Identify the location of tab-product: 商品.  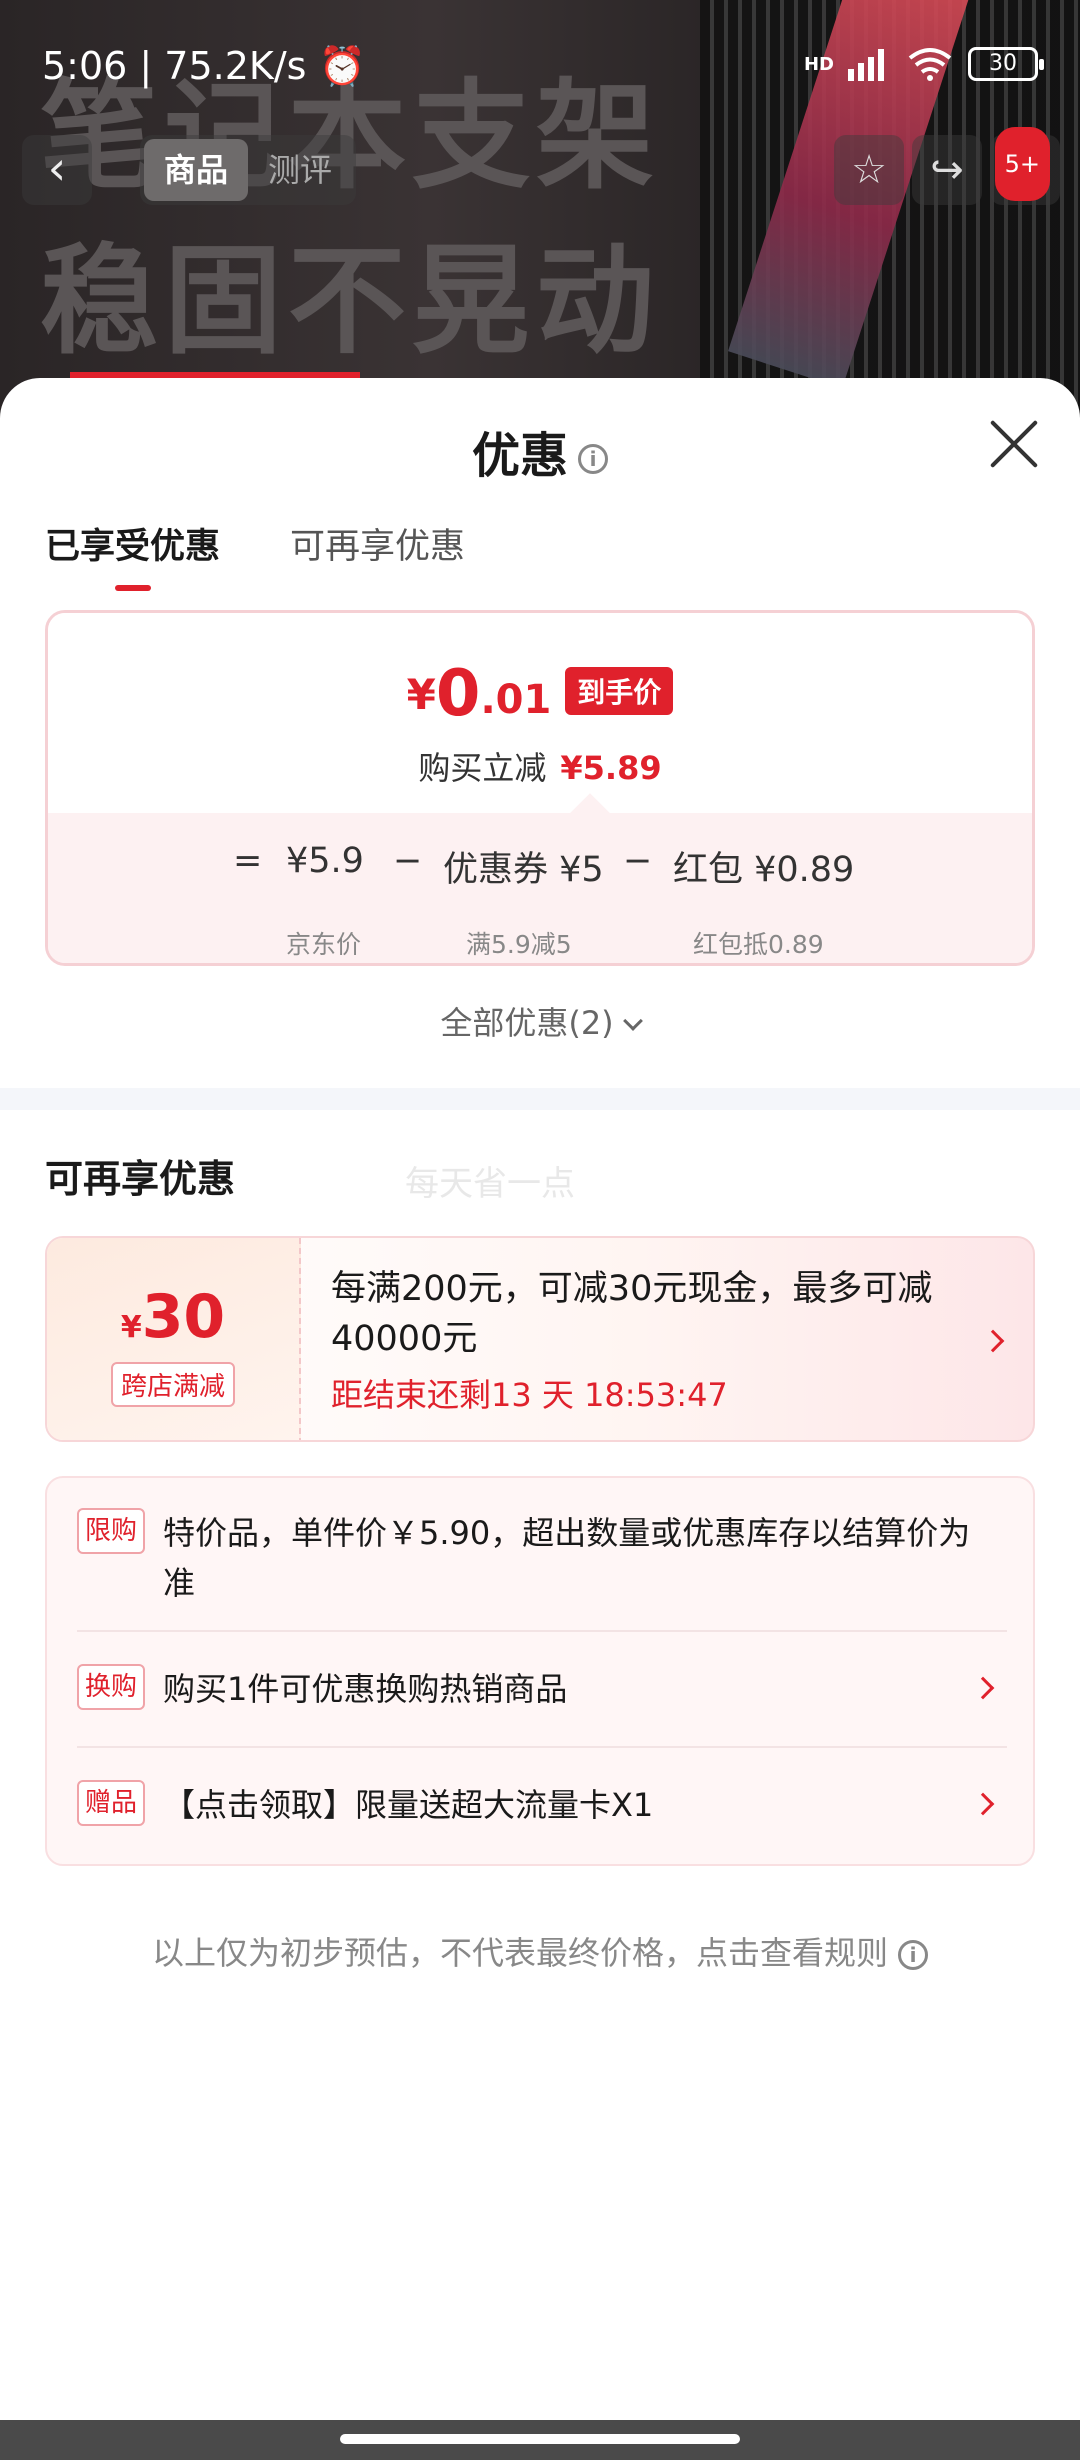
(196, 170).